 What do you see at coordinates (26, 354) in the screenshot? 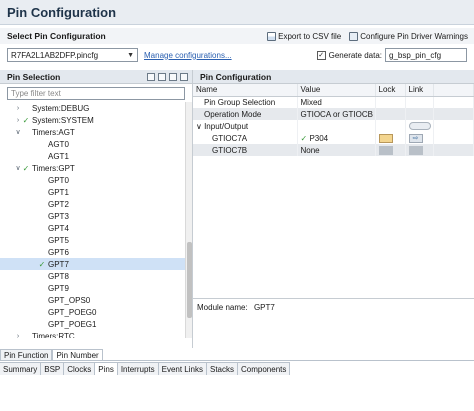
I see `tab-pin-function: Pin Function` at bounding box center [26, 354].